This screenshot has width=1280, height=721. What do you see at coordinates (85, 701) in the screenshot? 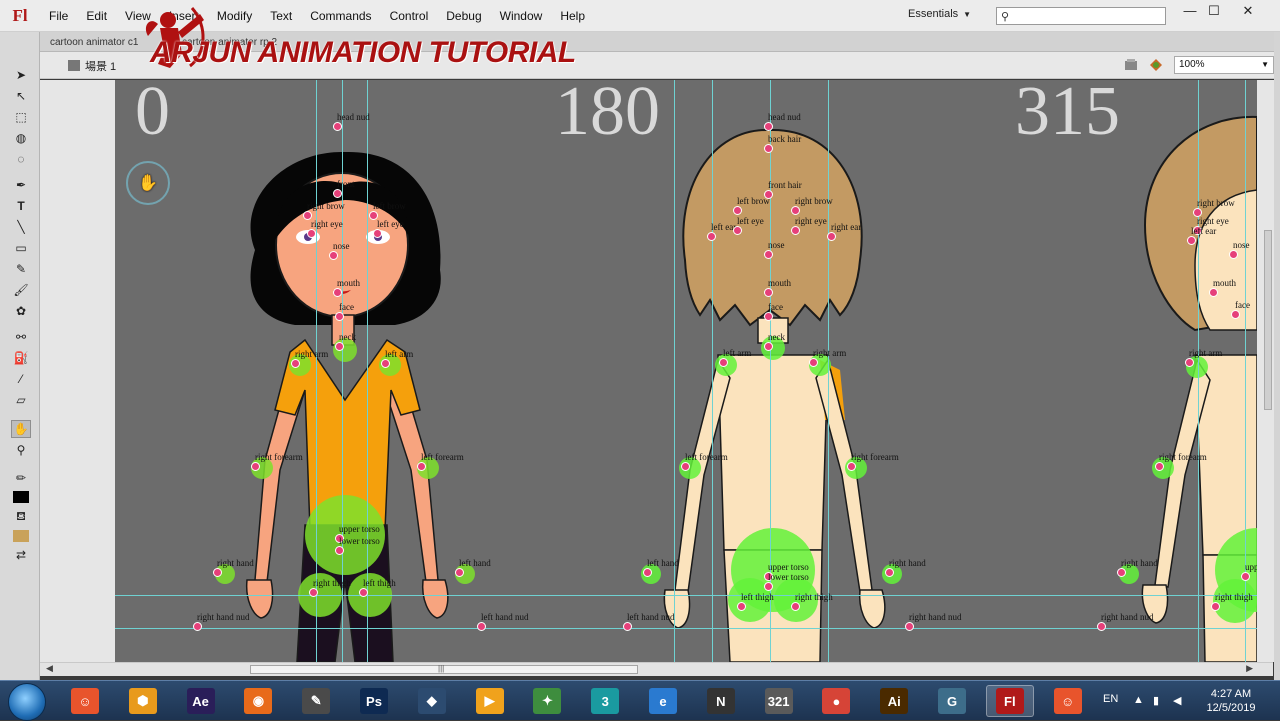
I see `taskbar-app-cartoon-animator: ☺` at bounding box center [85, 701].